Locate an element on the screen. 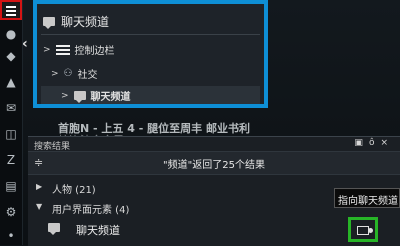 This screenshot has width=400, height=246. tree-item-sidebar: > 控制边栏 is located at coordinates (79, 49).